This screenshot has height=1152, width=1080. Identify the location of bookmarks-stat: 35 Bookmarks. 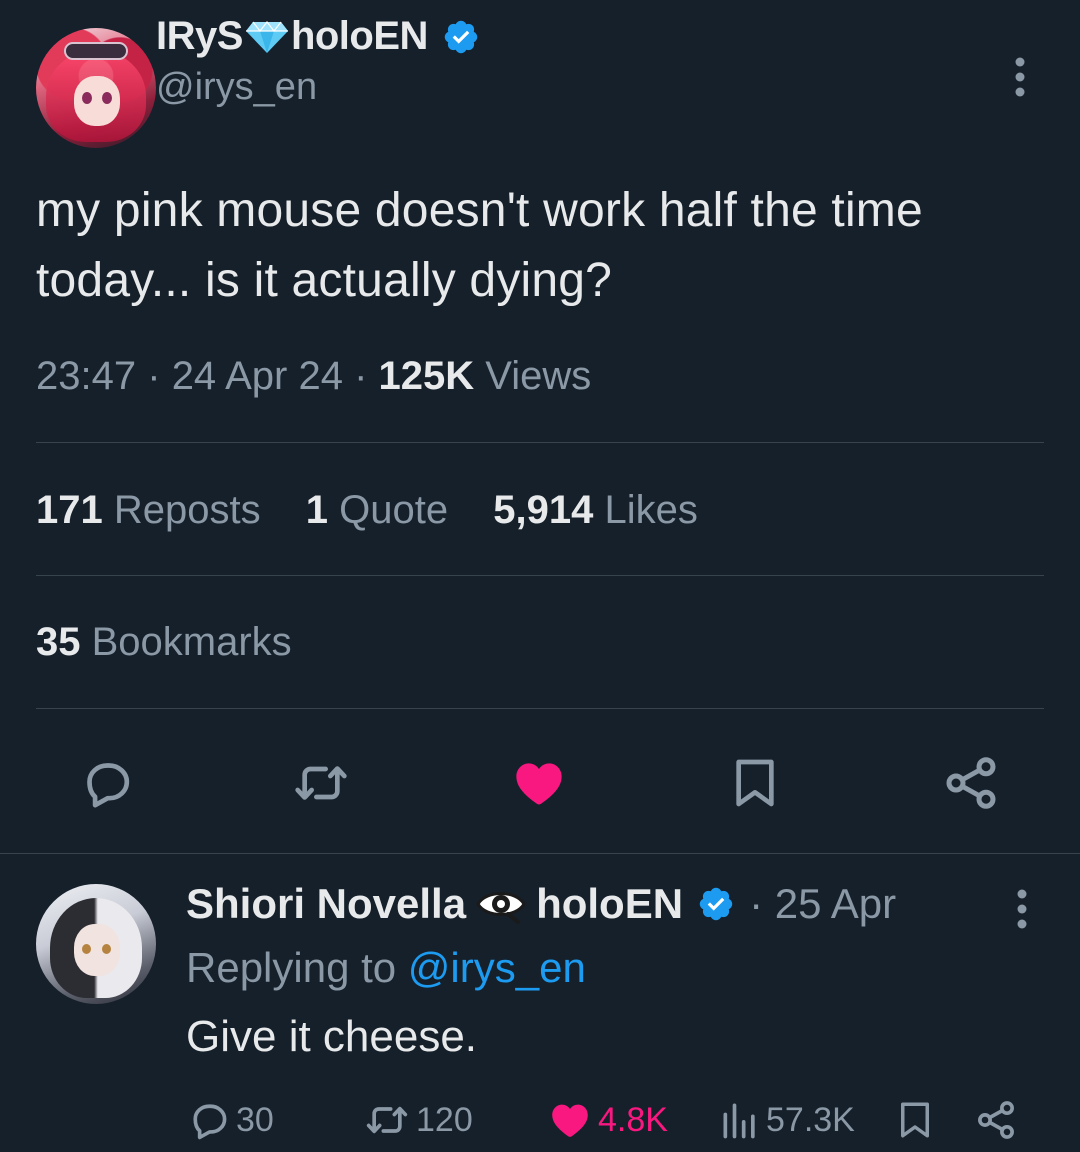
(164, 642).